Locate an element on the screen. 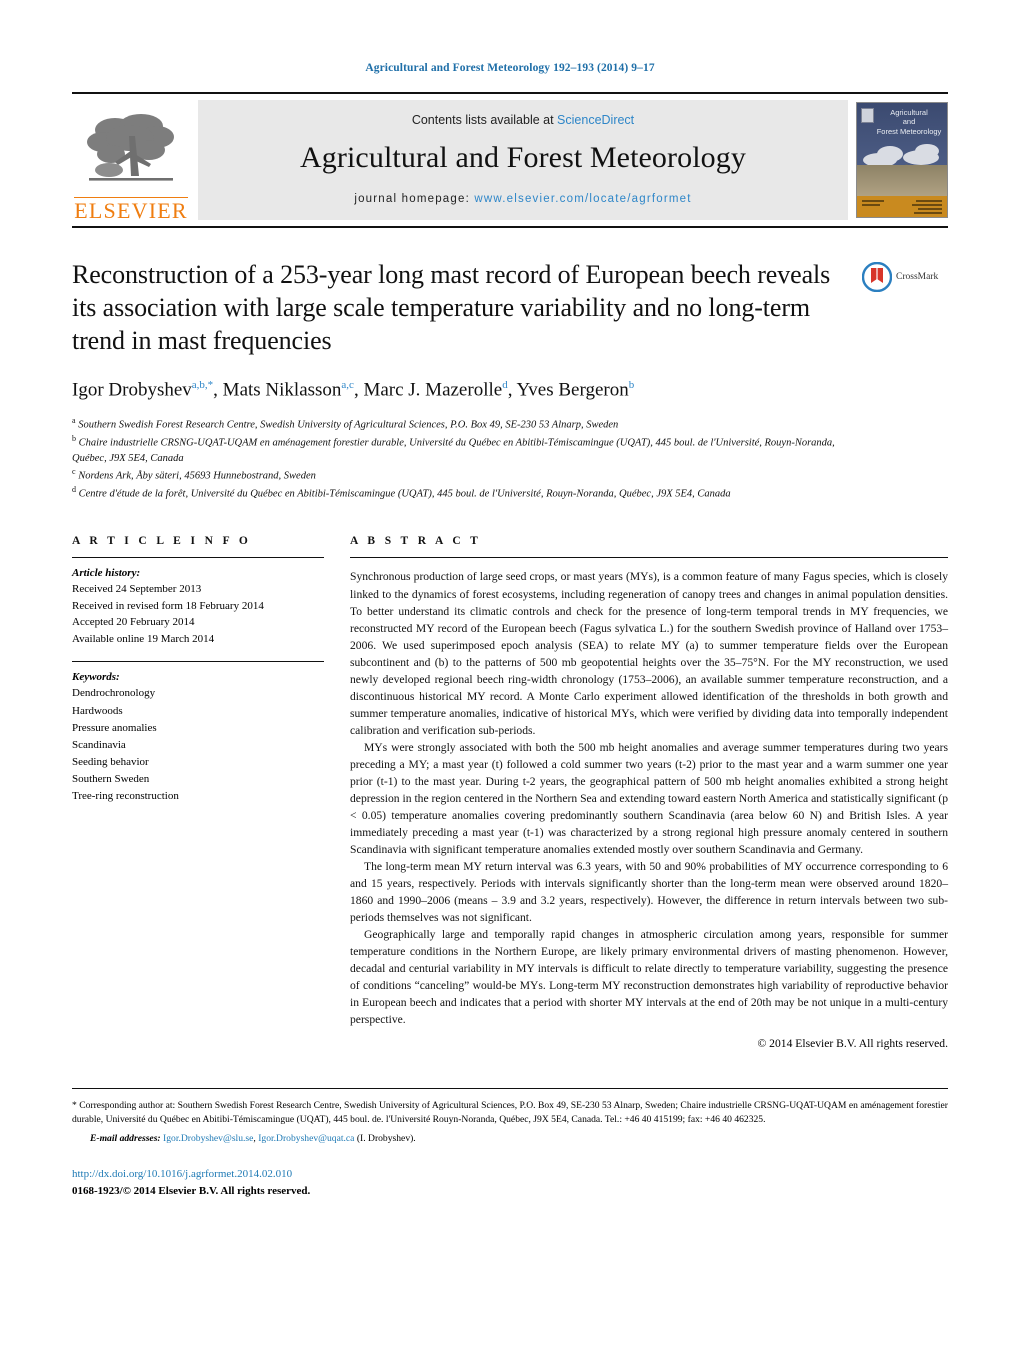 This screenshot has height=1351, width=1020. cover-title-line-1: Agricultural is located at coordinates (909, 112).